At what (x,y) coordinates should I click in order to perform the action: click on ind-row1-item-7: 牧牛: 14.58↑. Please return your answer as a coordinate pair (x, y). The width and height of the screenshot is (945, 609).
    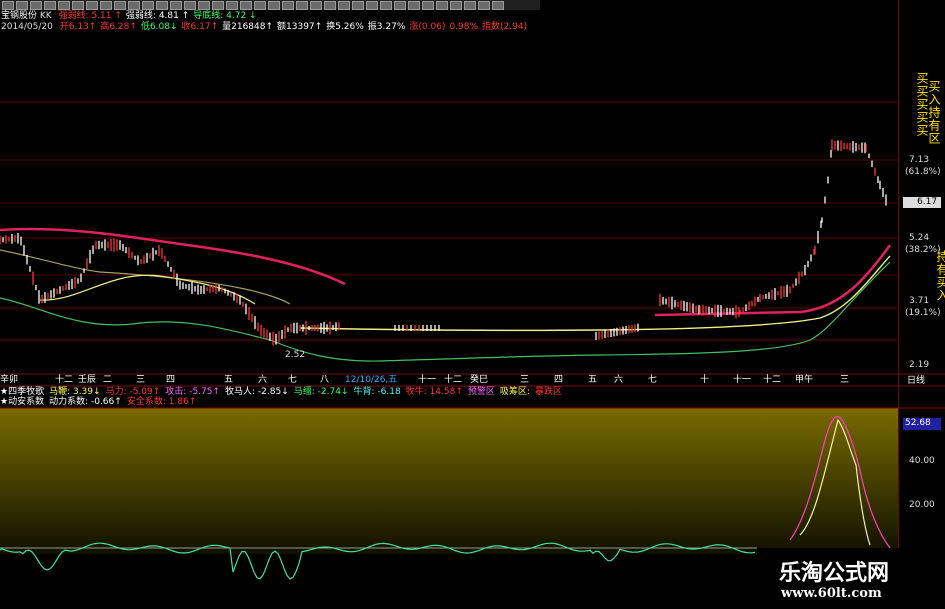
    Looking at the image, I should click on (434, 392).